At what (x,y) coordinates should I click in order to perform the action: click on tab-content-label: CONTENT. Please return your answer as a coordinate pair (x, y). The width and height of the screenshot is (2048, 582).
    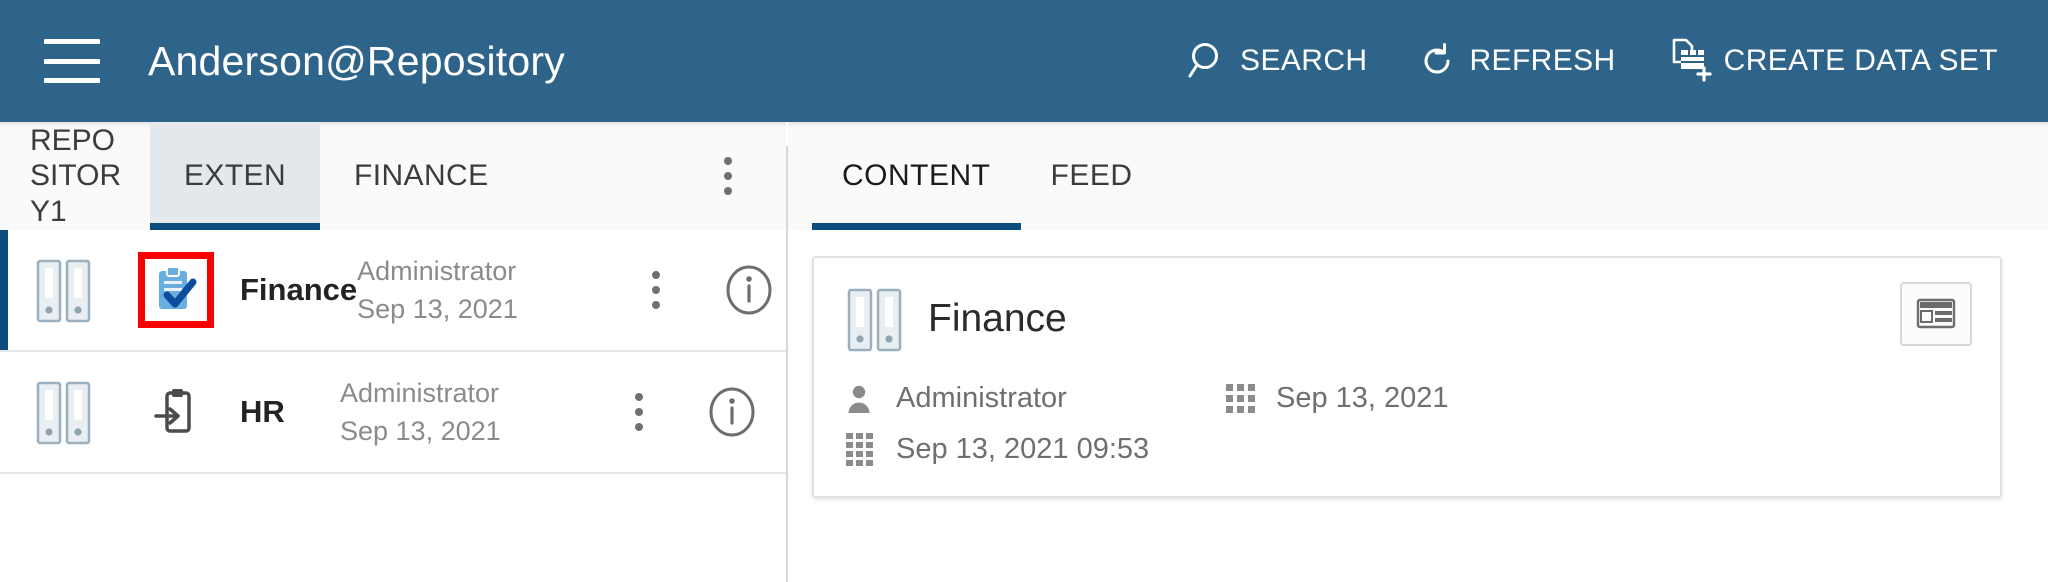
    Looking at the image, I should click on (916, 175).